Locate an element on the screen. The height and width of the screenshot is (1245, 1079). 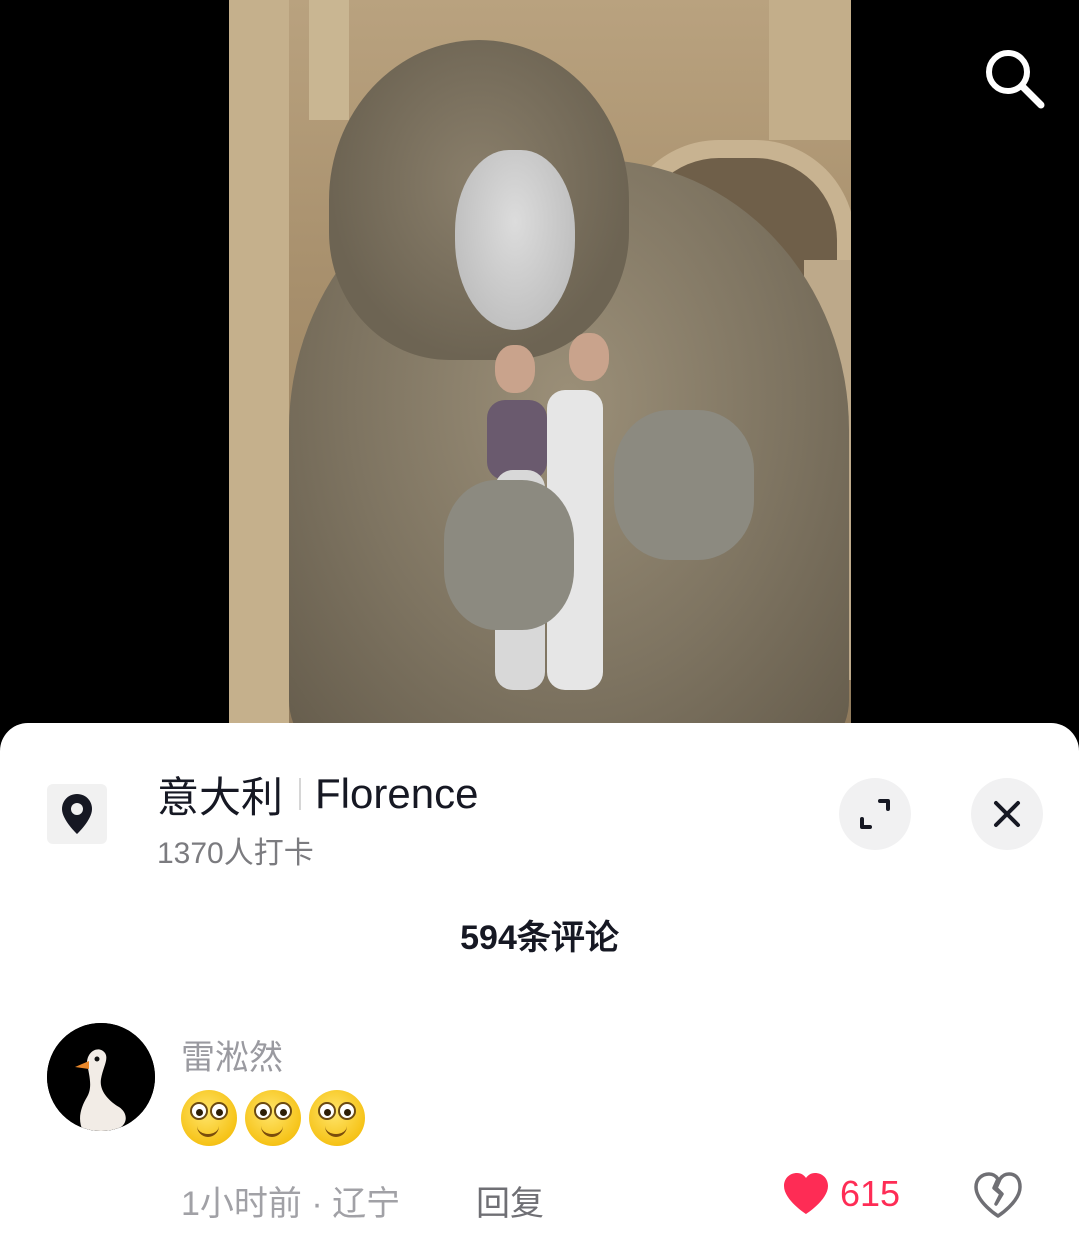
avatar is located at coordinates (101, 1077).